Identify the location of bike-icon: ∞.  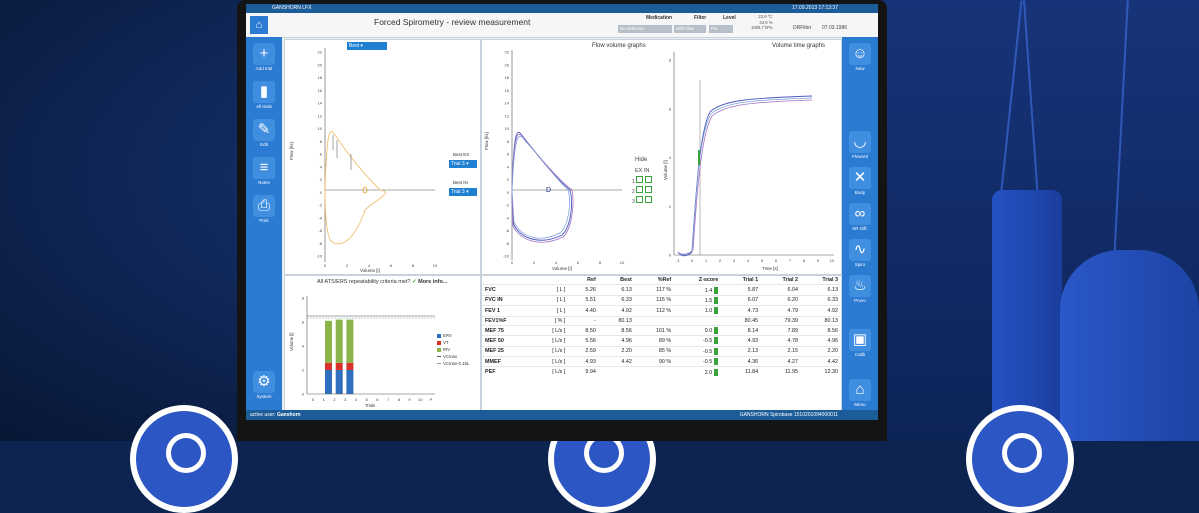
(860, 214).